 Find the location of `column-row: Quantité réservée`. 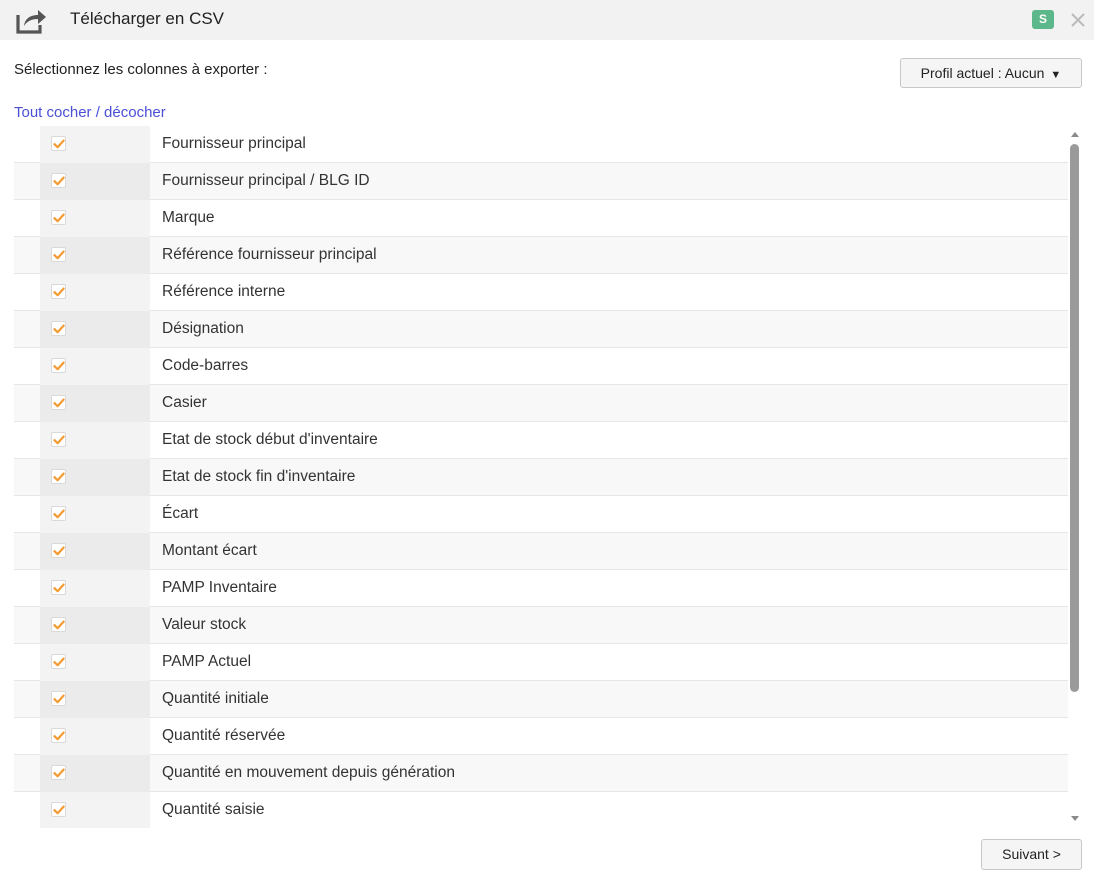

column-row: Quantité réservée is located at coordinates (541, 736).